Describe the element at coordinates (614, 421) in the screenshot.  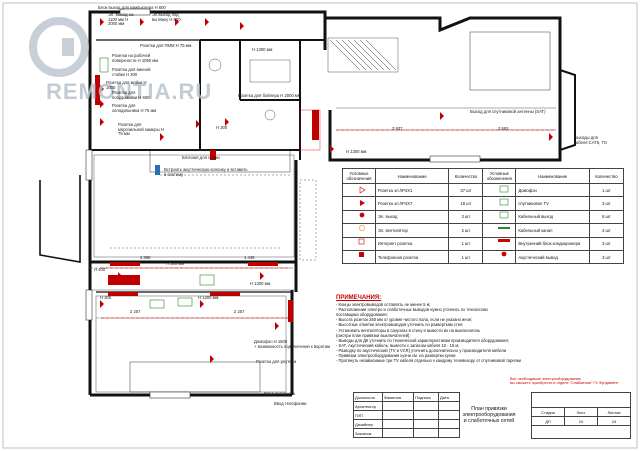
I see `sheets-value: 24` at that location.